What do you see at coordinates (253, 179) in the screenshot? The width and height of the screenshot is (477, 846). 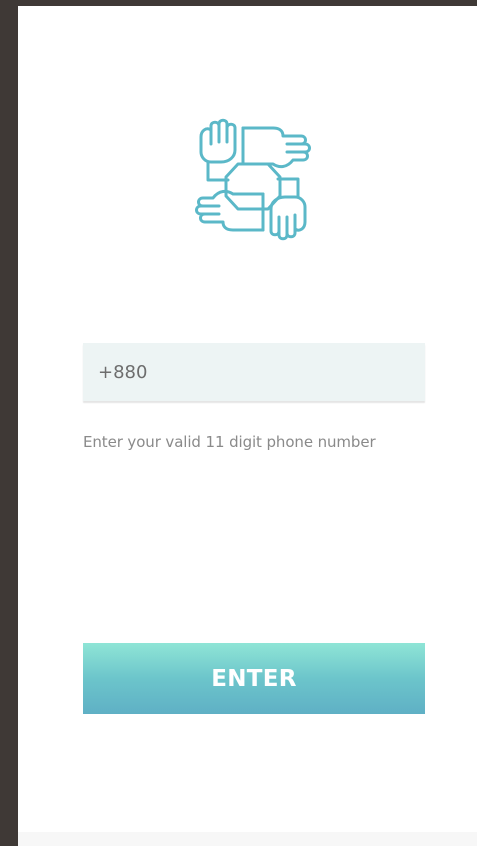 I see `teamwork-hands-icon` at bounding box center [253, 179].